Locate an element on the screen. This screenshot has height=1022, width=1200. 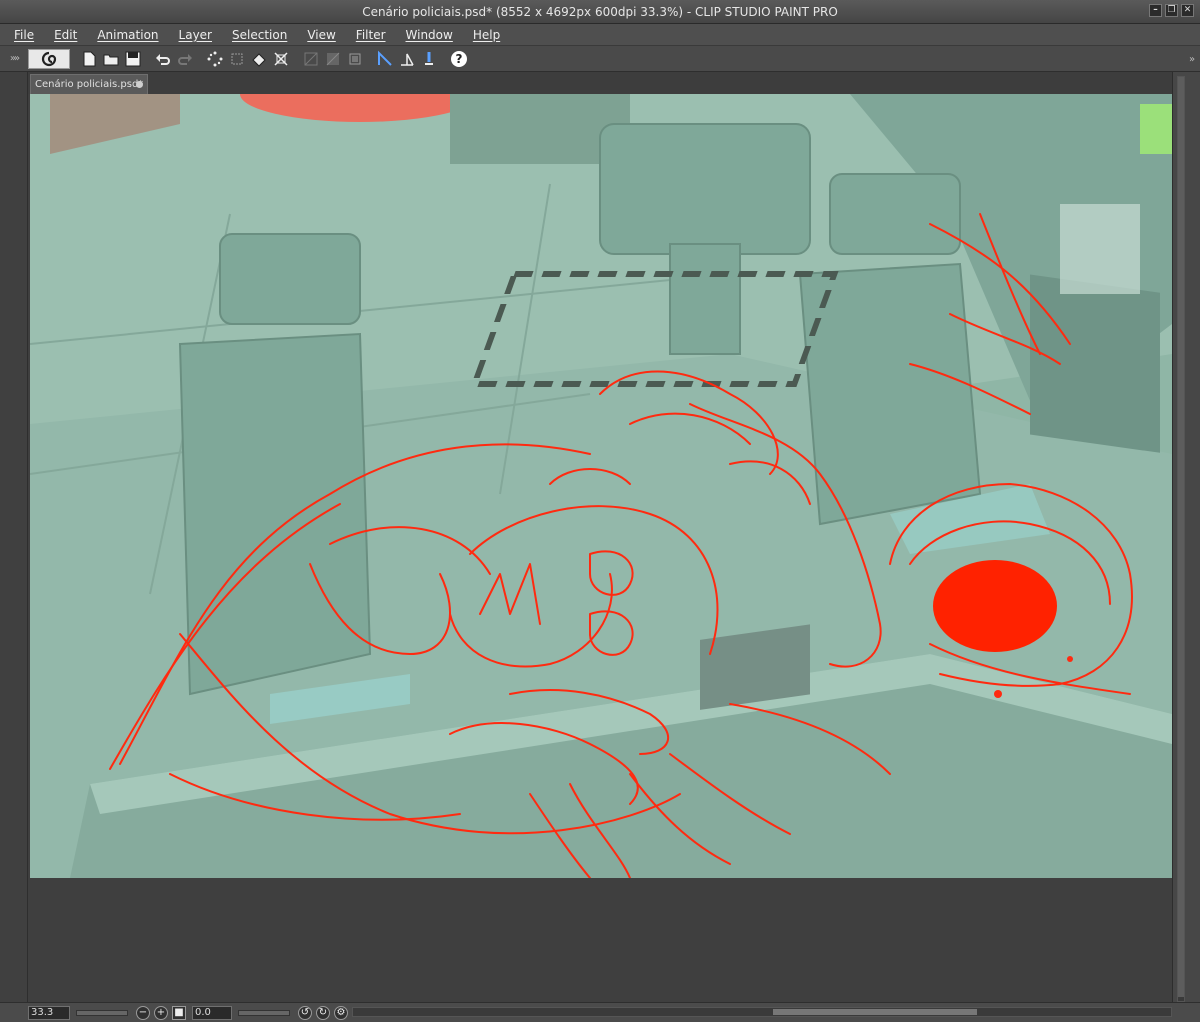
transform-icon is located at coordinates (237, 59).